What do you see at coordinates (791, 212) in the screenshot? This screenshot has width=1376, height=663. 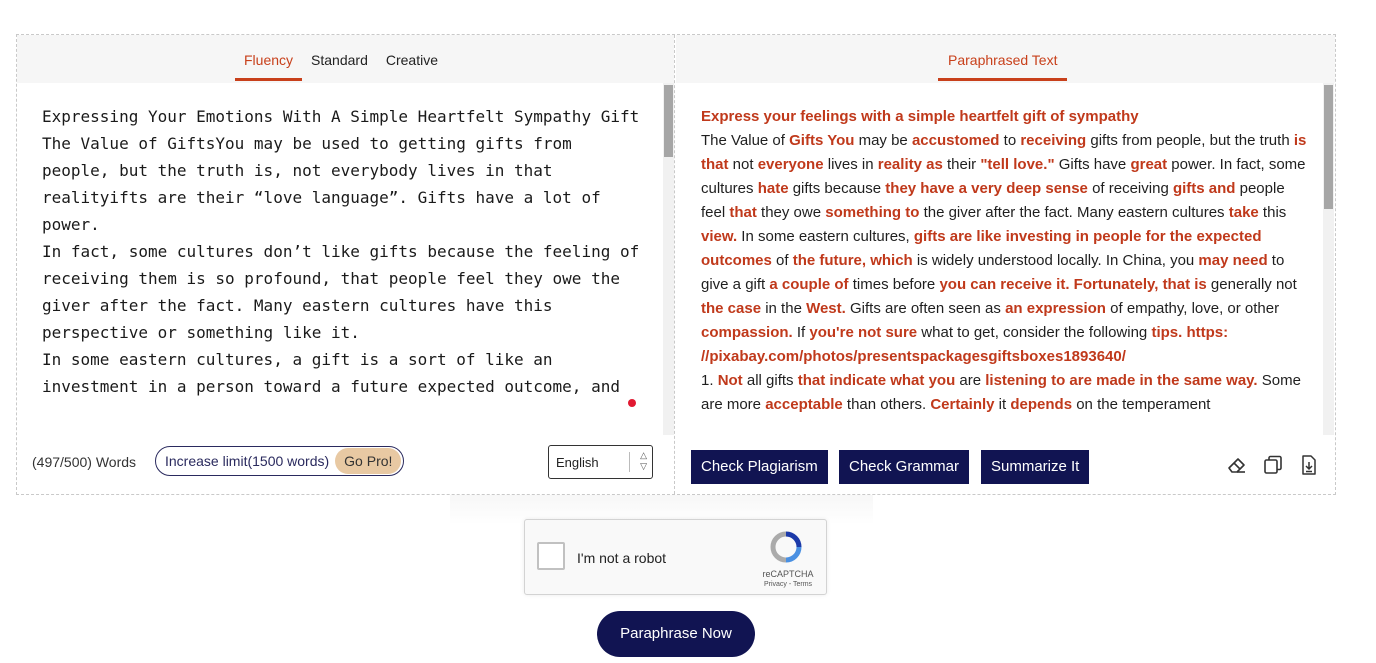 I see `unchanged-text: they owe` at bounding box center [791, 212].